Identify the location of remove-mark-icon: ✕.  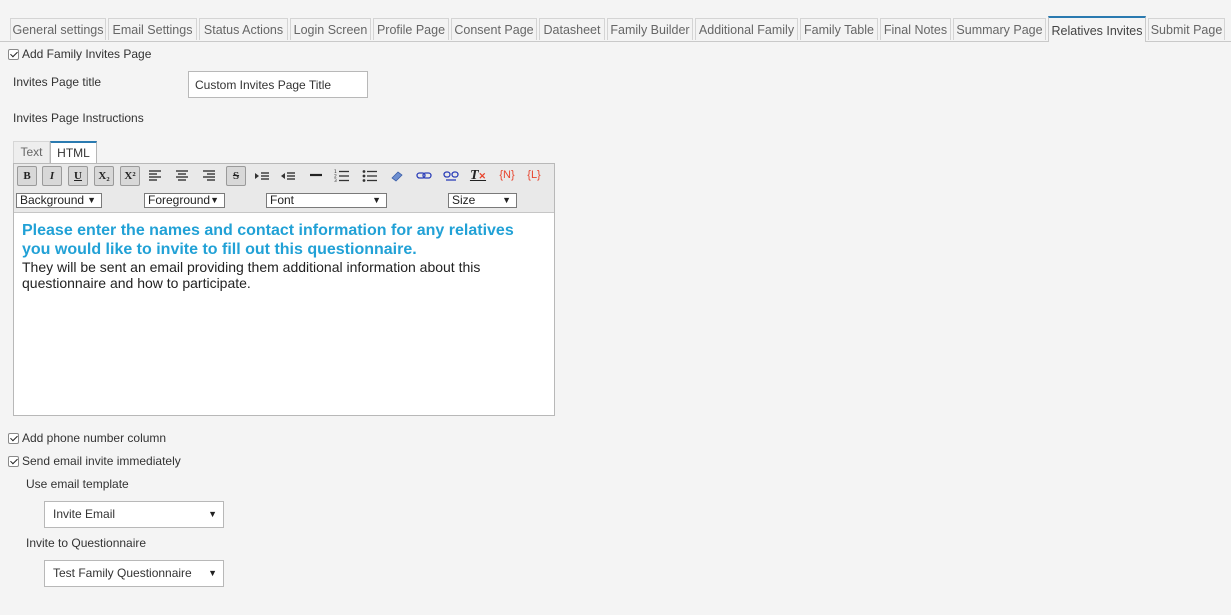
(482, 176).